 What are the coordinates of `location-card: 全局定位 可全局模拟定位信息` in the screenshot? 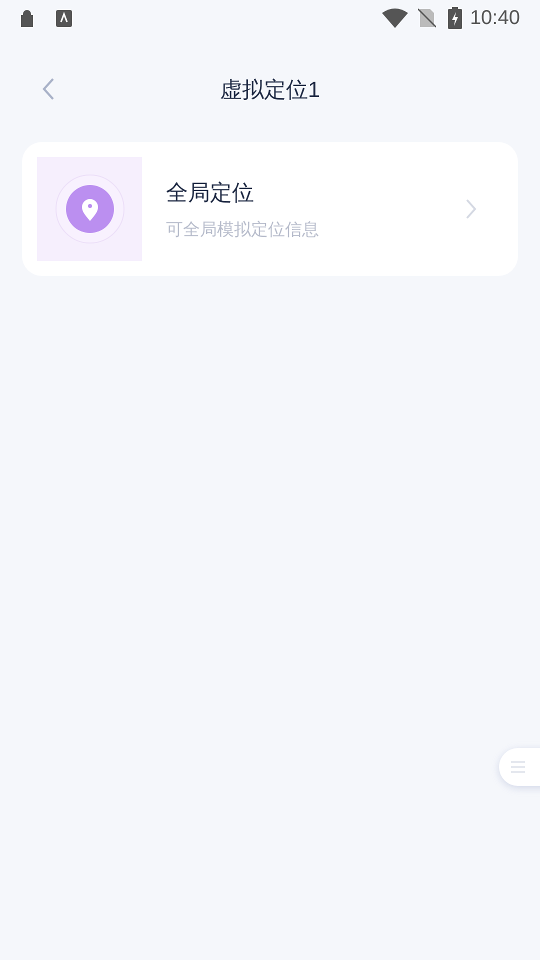 It's located at (270, 209).